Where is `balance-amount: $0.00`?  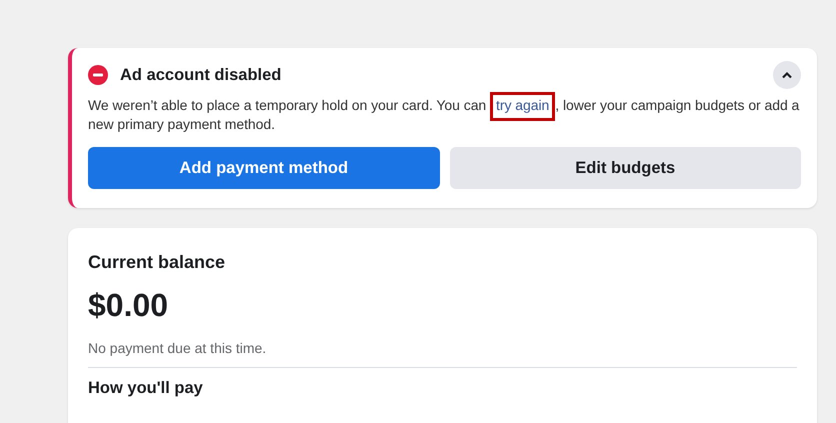
balance-amount: $0.00 is located at coordinates (129, 305).